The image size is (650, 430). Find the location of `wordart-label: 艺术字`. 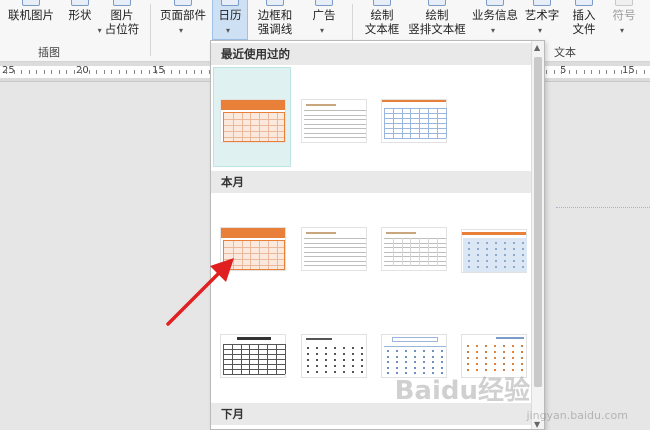

wordart-label: 艺术字 is located at coordinates (542, 15).